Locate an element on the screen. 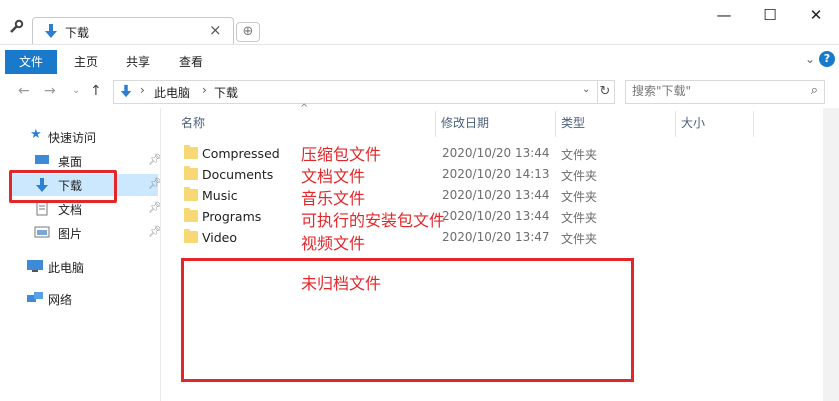  nav-label: 此电脑 is located at coordinates (66, 268).